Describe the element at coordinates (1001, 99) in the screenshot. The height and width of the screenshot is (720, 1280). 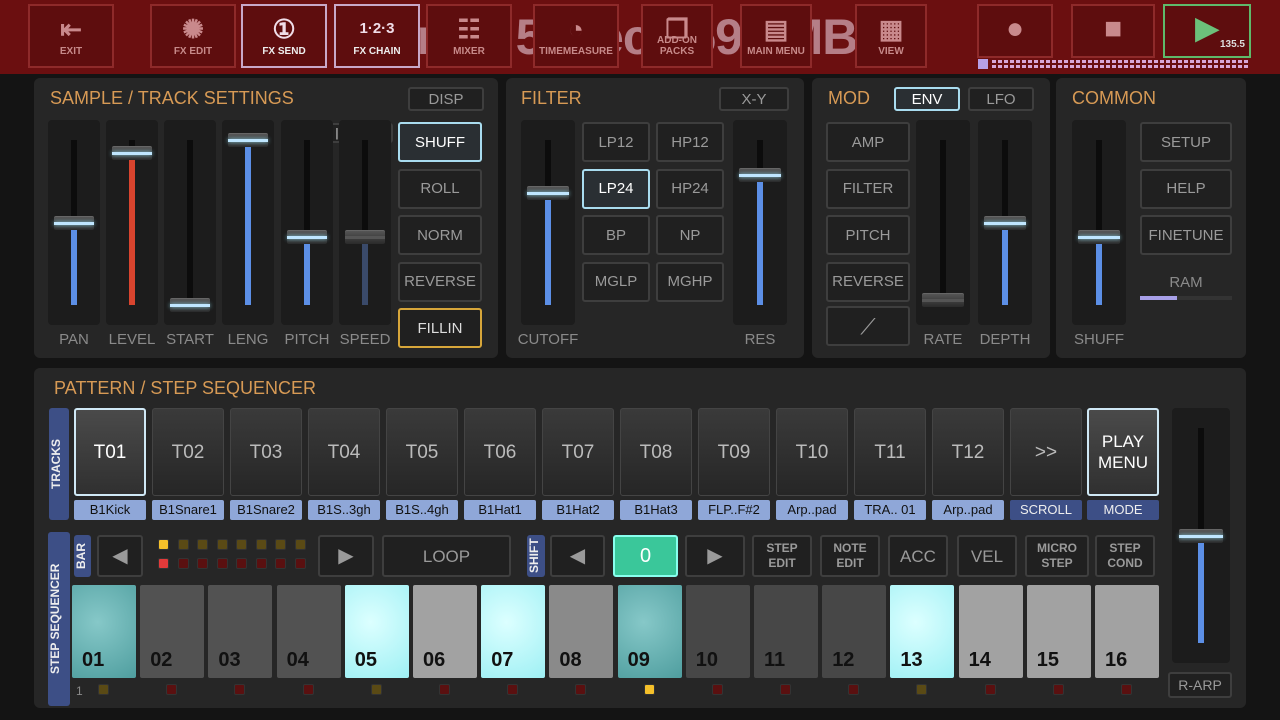
I see `lfo-button: LFO` at that location.